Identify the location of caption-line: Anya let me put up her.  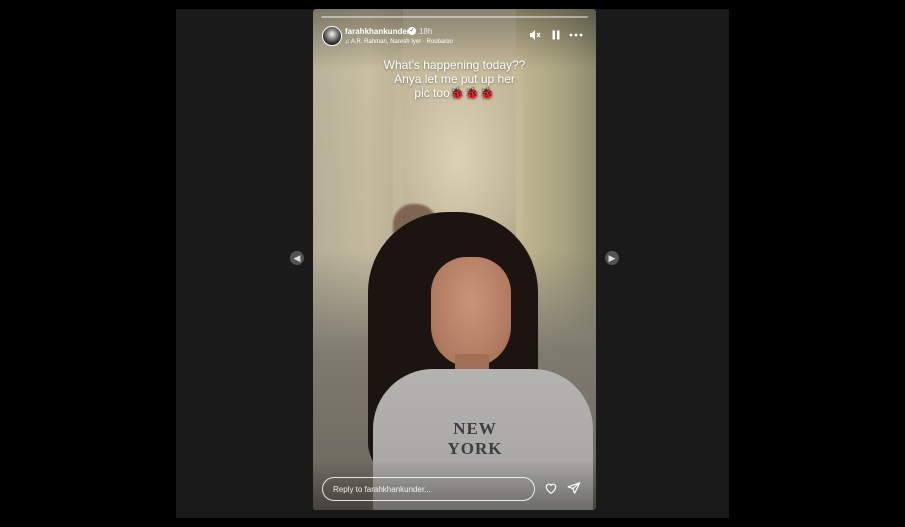
(454, 79).